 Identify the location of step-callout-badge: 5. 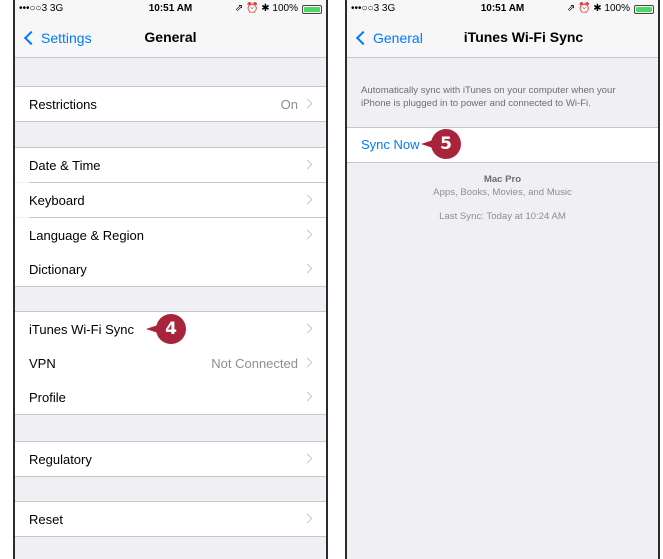
(446, 144).